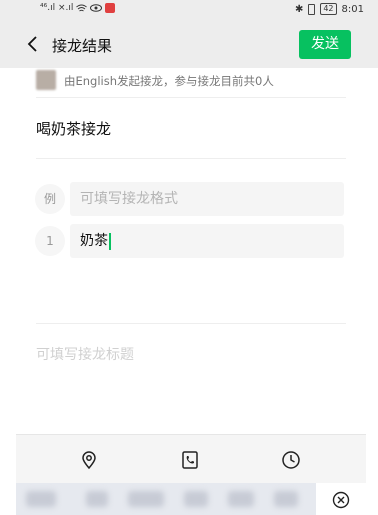  What do you see at coordinates (207, 241) in the screenshot?
I see `entry-input-1: 奶茶` at bounding box center [207, 241].